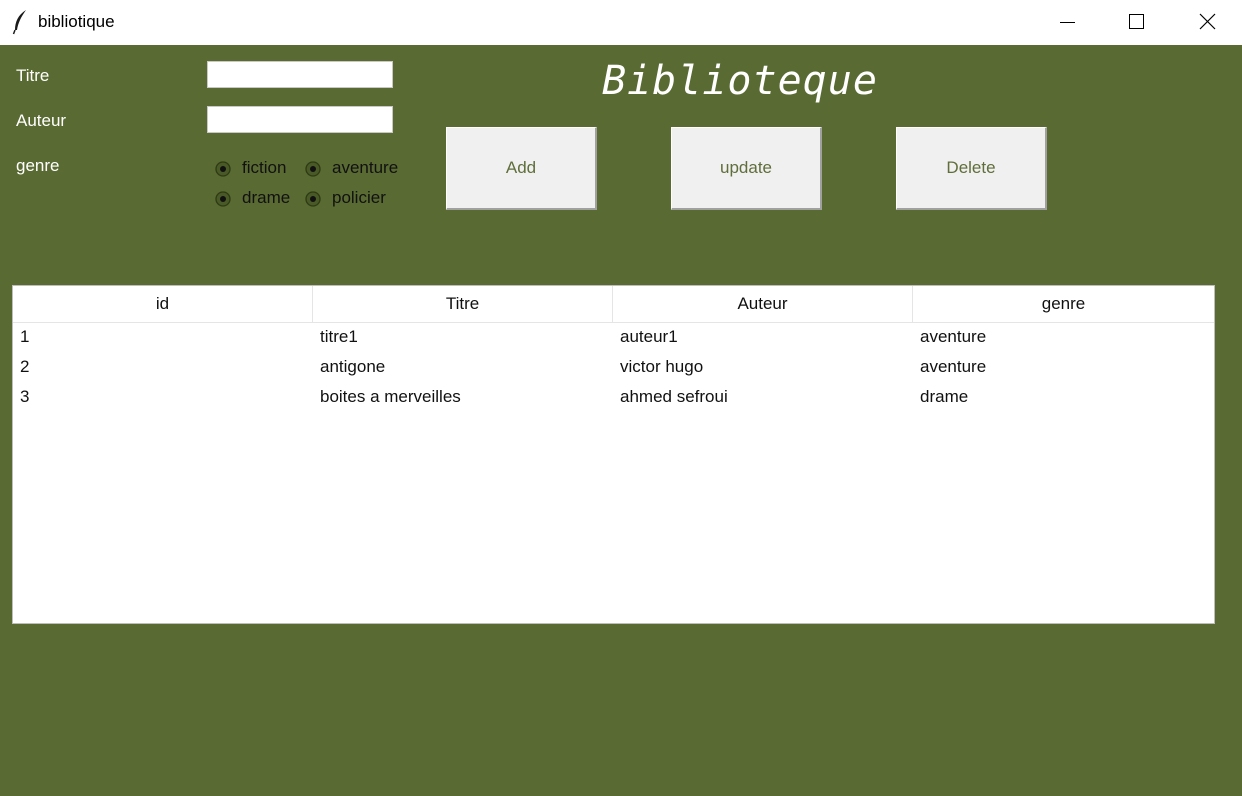 This screenshot has height=796, width=1242. I want to click on maximize-button, so click(1136, 22).